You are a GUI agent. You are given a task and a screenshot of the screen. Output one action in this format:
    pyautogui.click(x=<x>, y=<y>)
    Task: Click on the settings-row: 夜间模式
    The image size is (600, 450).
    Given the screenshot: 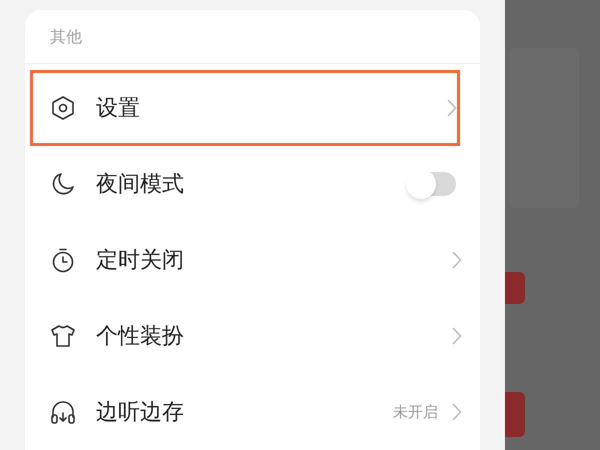 What is the action you would take?
    pyautogui.click(x=252, y=184)
    